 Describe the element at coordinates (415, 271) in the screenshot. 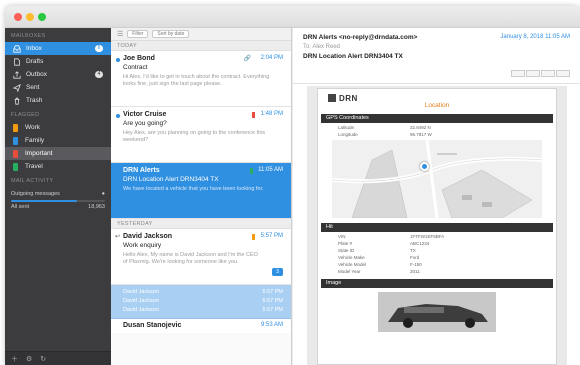

I see `kv-value: 2011` at that location.